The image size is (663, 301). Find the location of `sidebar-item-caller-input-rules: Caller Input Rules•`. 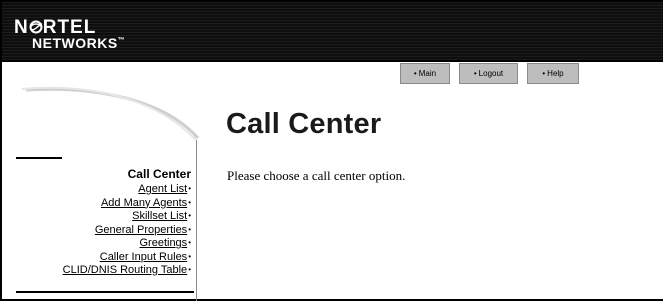

sidebar-item-caller-input-rules: Caller Input Rules• is located at coordinates (127, 257).